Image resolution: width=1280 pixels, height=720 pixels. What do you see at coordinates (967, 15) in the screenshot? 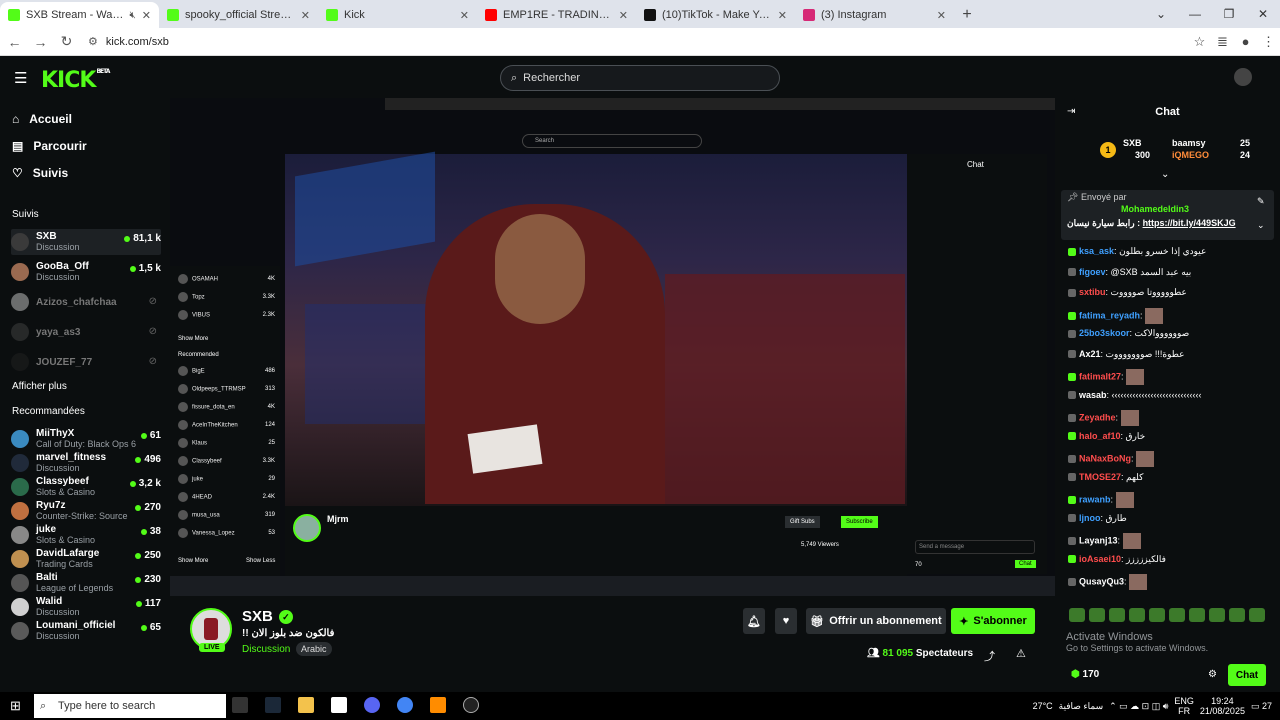
I see `new-tab-button: +` at bounding box center [967, 15].